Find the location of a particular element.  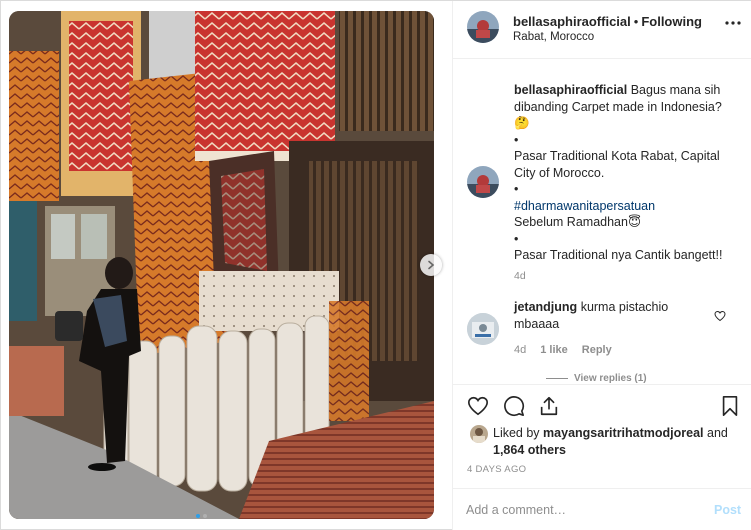

like-button is located at coordinates (478, 406).